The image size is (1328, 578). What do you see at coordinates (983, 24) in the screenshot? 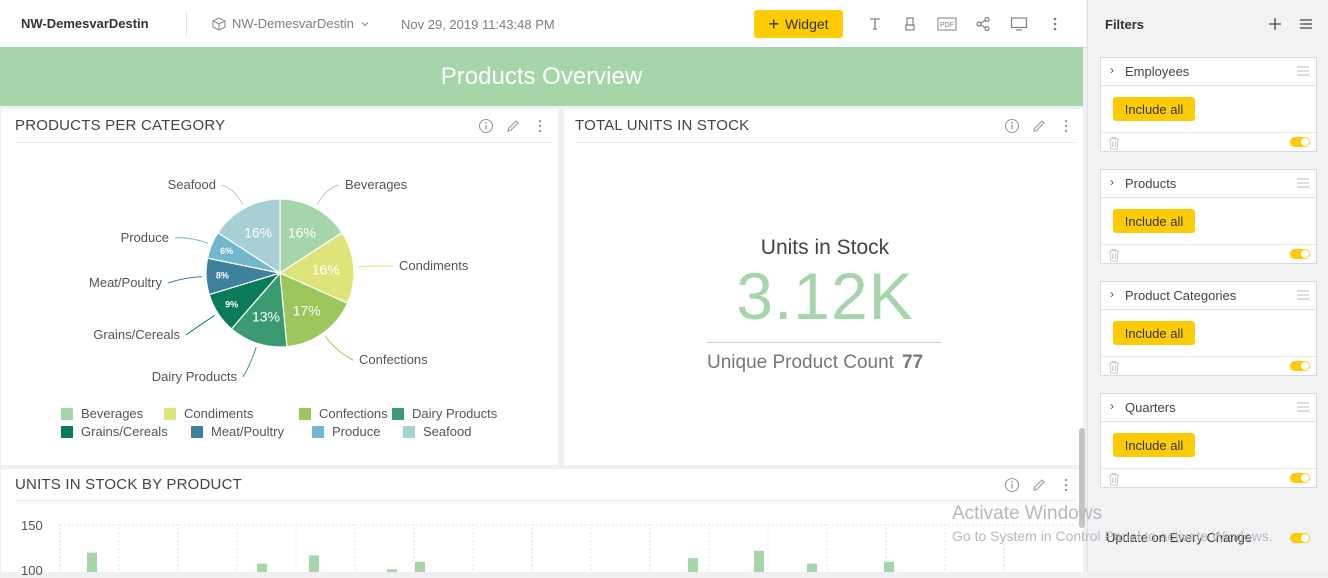
I see `share-icon` at bounding box center [983, 24].